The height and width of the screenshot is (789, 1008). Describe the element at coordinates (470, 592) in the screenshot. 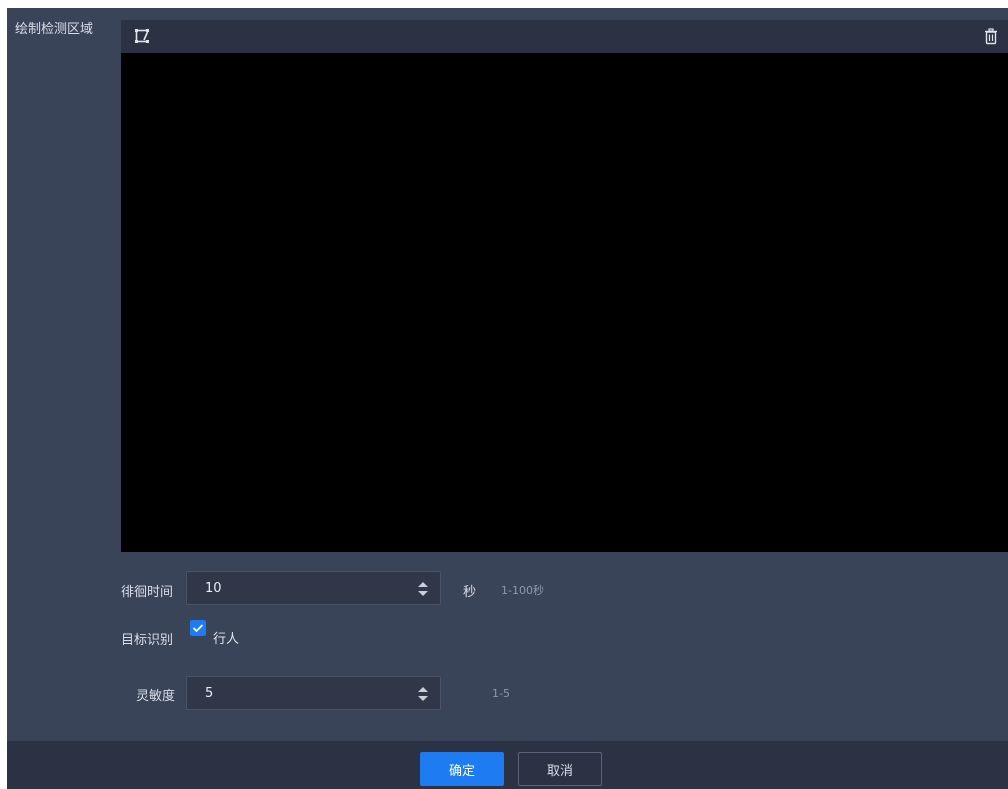

I see `loiter-unit: 秒` at that location.